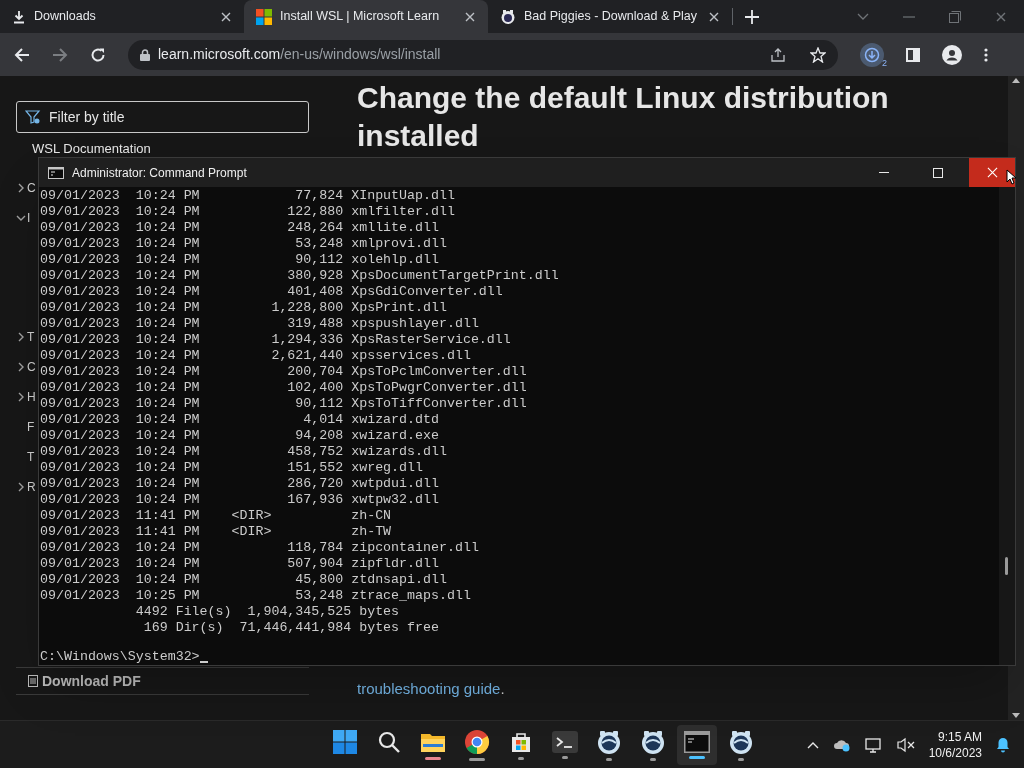  I want to click on console-line: 09/01/2023 10:24 PM 200,704 XpsToPclmConverter.dll, so click(284, 372).